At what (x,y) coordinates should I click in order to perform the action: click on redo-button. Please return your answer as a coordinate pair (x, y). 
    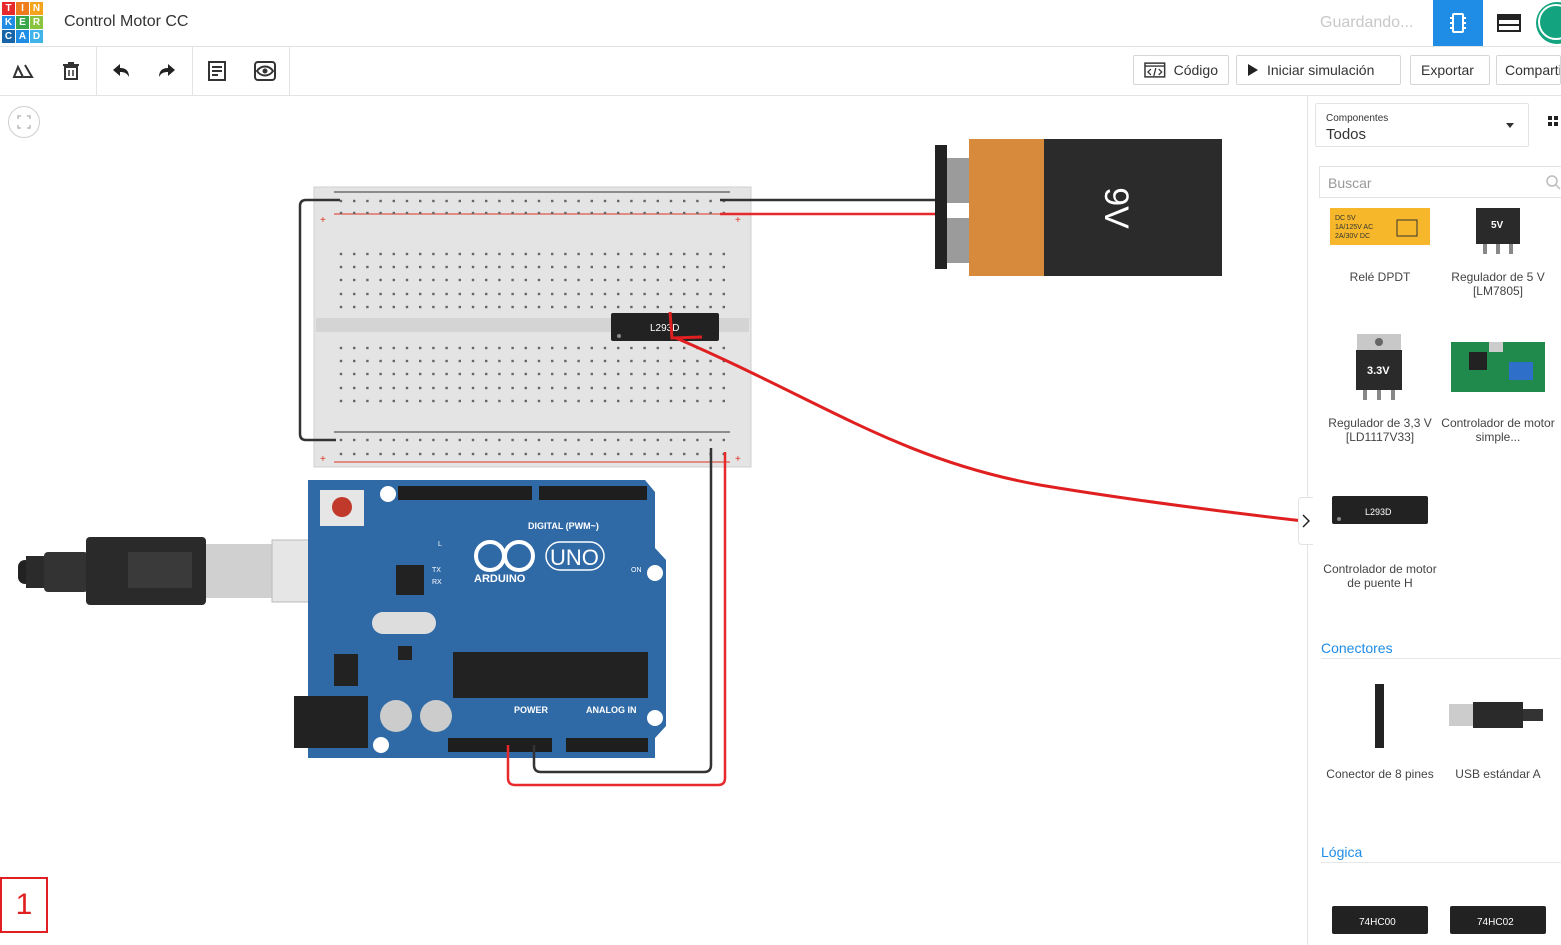
    Looking at the image, I should click on (167, 71).